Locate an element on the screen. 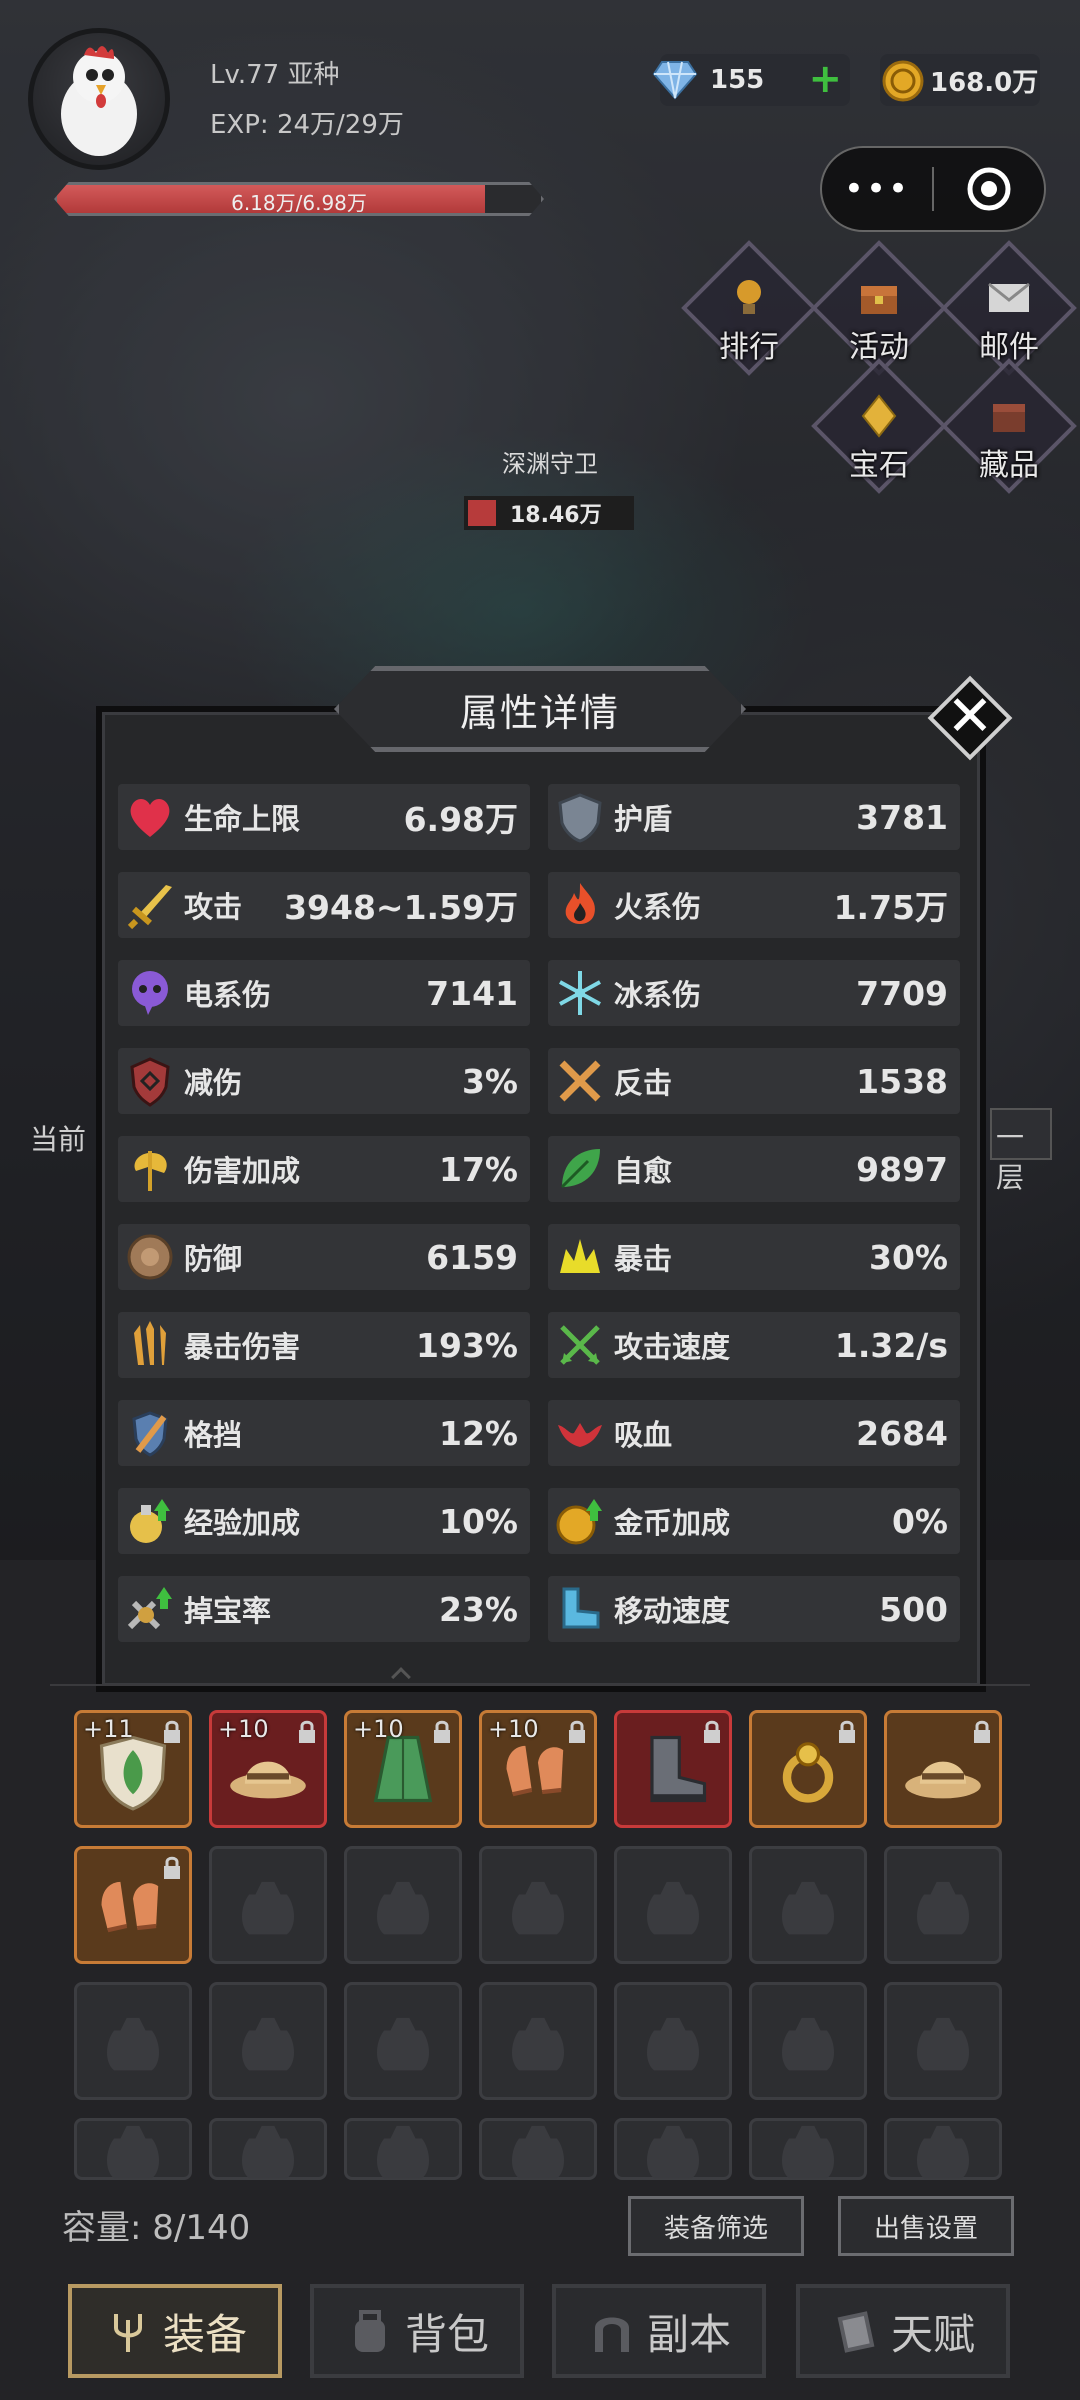 The width and height of the screenshot is (1080, 2400). add-gems-icon: + is located at coordinates (825, 79).